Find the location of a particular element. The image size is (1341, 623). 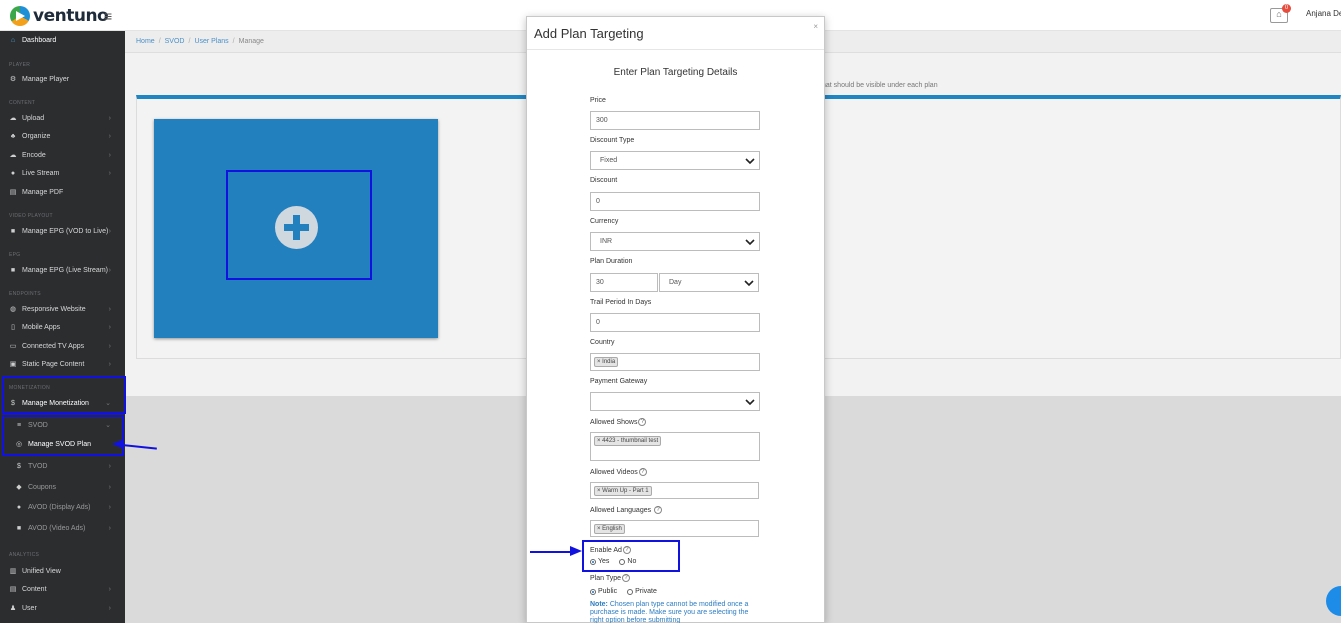

sidebar-item-manage-epg-vod: ■ Manage EPG (VOD to Live) › is located at coordinates (62, 231).